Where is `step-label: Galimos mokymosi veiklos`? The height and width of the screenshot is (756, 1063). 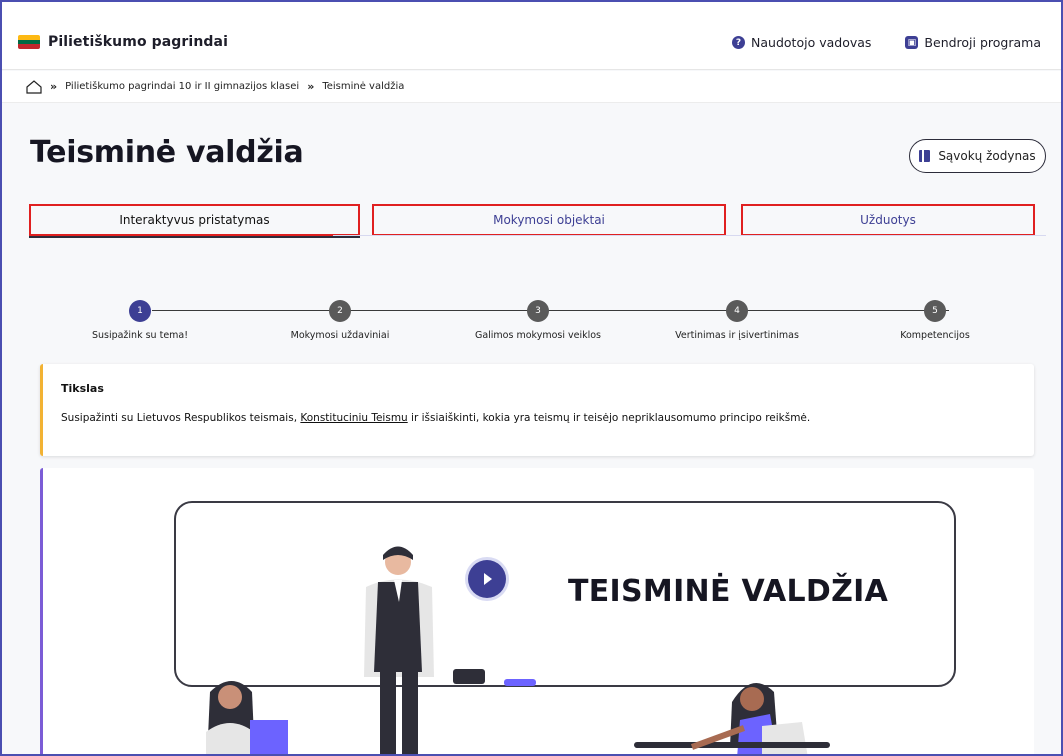
step-label: Galimos mokymosi veiklos is located at coordinates (538, 335).